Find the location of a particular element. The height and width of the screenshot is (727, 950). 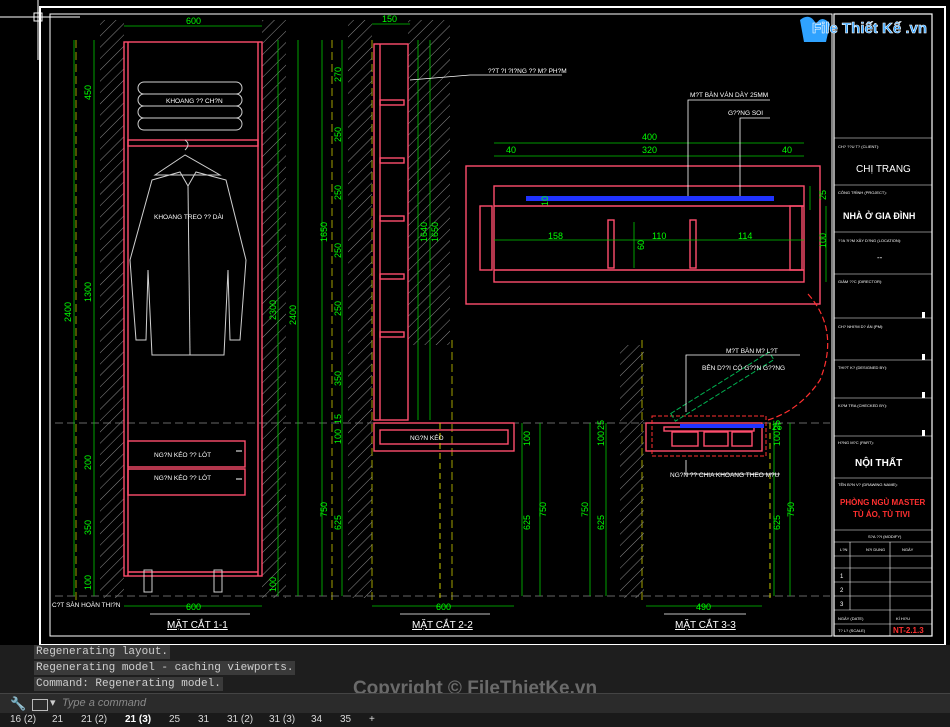

tb-rev-row: 1 is located at coordinates (842, 577).